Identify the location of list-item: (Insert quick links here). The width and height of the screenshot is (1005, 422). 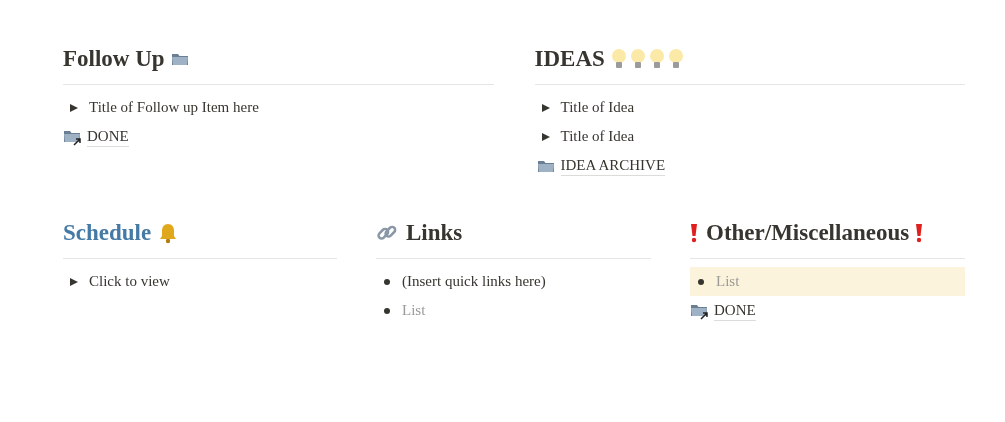
(474, 282).